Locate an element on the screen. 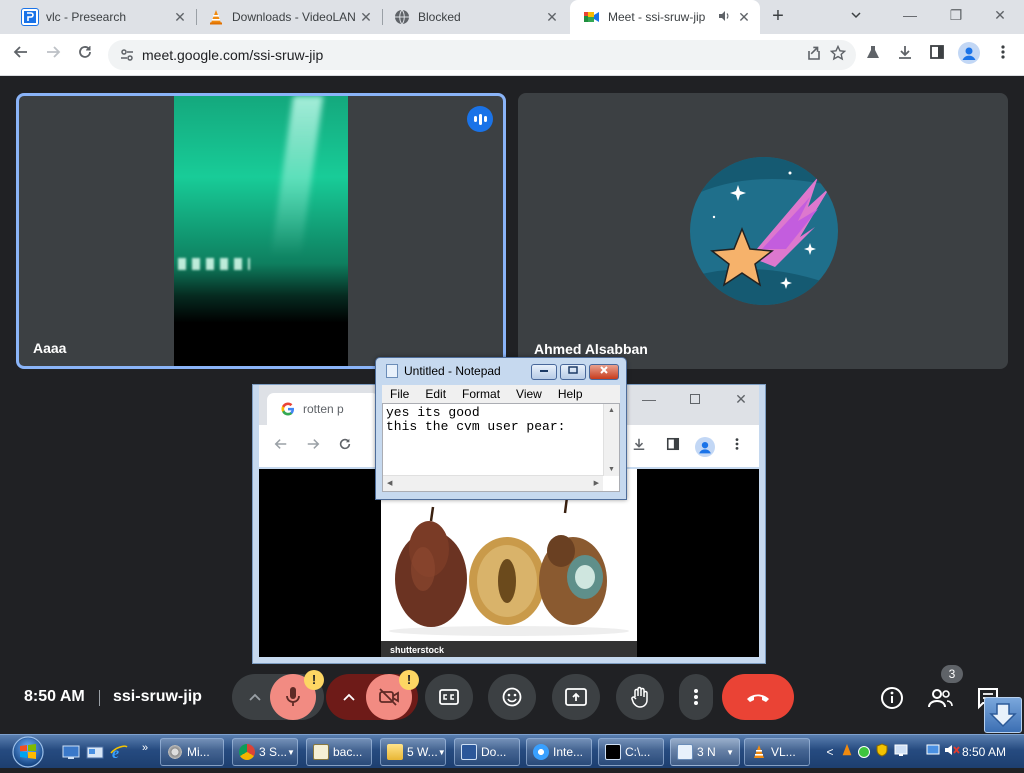  profile-avatar-icon is located at coordinates (969, 55).